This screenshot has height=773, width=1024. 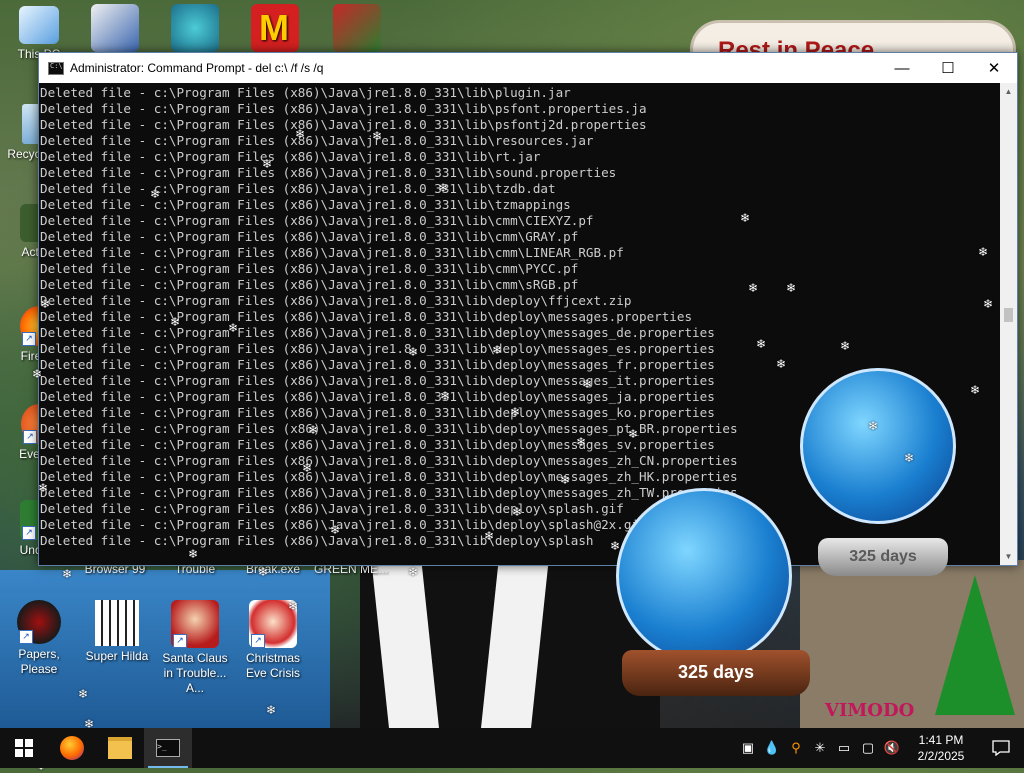 What do you see at coordinates (892, 748) in the screenshot?
I see `volume-muted-icon: 🔇` at bounding box center [892, 748].